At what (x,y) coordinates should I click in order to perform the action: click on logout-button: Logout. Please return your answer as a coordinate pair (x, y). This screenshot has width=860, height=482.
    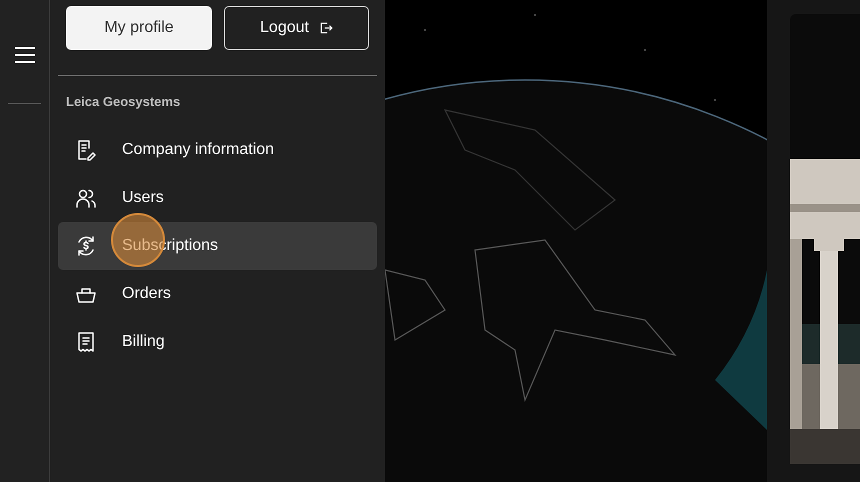
    Looking at the image, I should click on (296, 28).